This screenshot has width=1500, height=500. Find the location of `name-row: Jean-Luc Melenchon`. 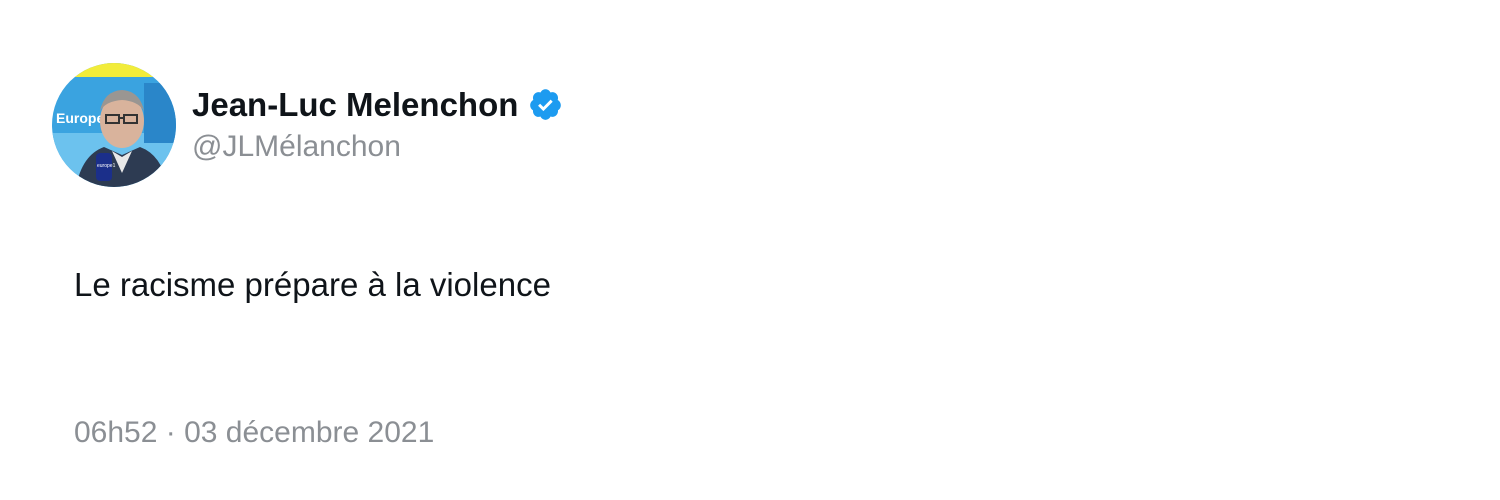

name-row: Jean-Luc Melenchon is located at coordinates (377, 105).